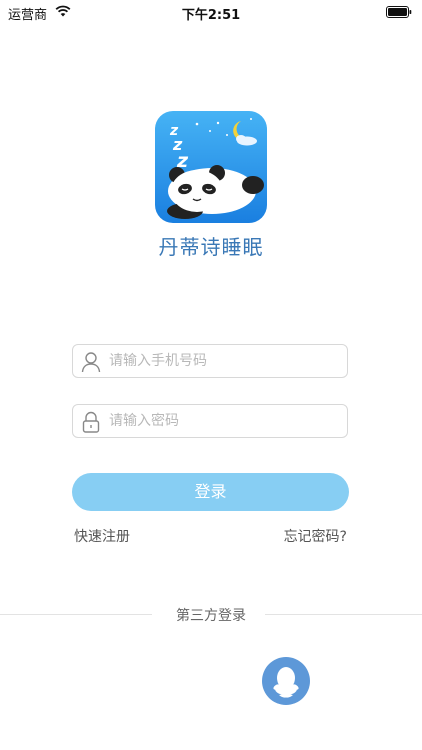  I want to click on password-field, so click(210, 421).